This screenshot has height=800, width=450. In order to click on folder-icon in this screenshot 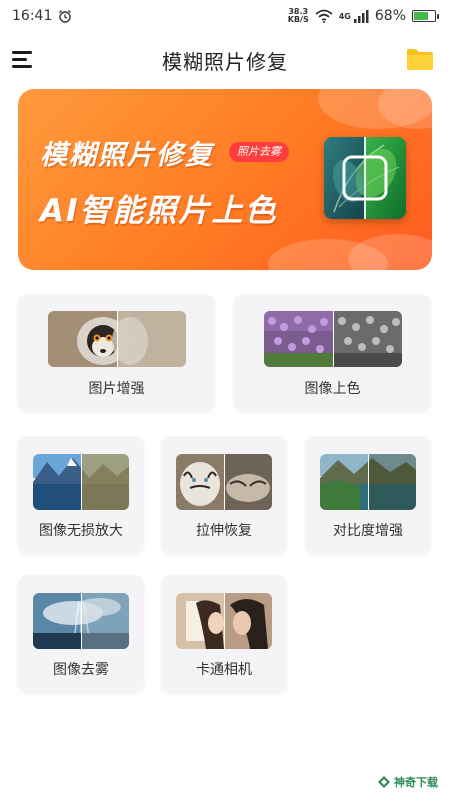, I will do `click(420, 59)`.